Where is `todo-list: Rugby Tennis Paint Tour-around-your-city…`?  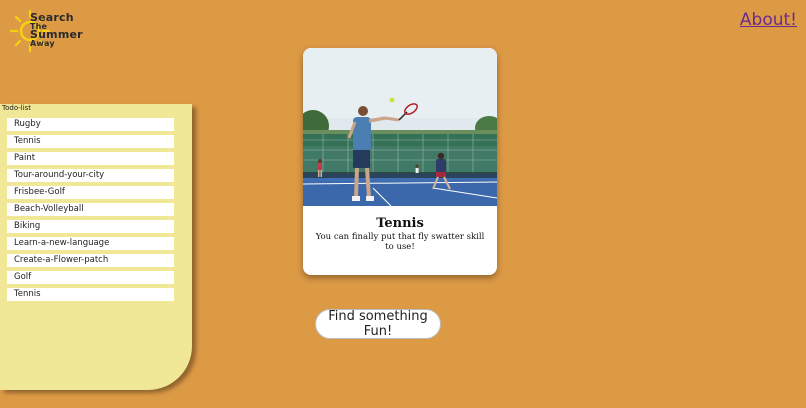
todo-list: Rugby Tennis Paint Tour-around-your-city… is located at coordinates (90, 211).